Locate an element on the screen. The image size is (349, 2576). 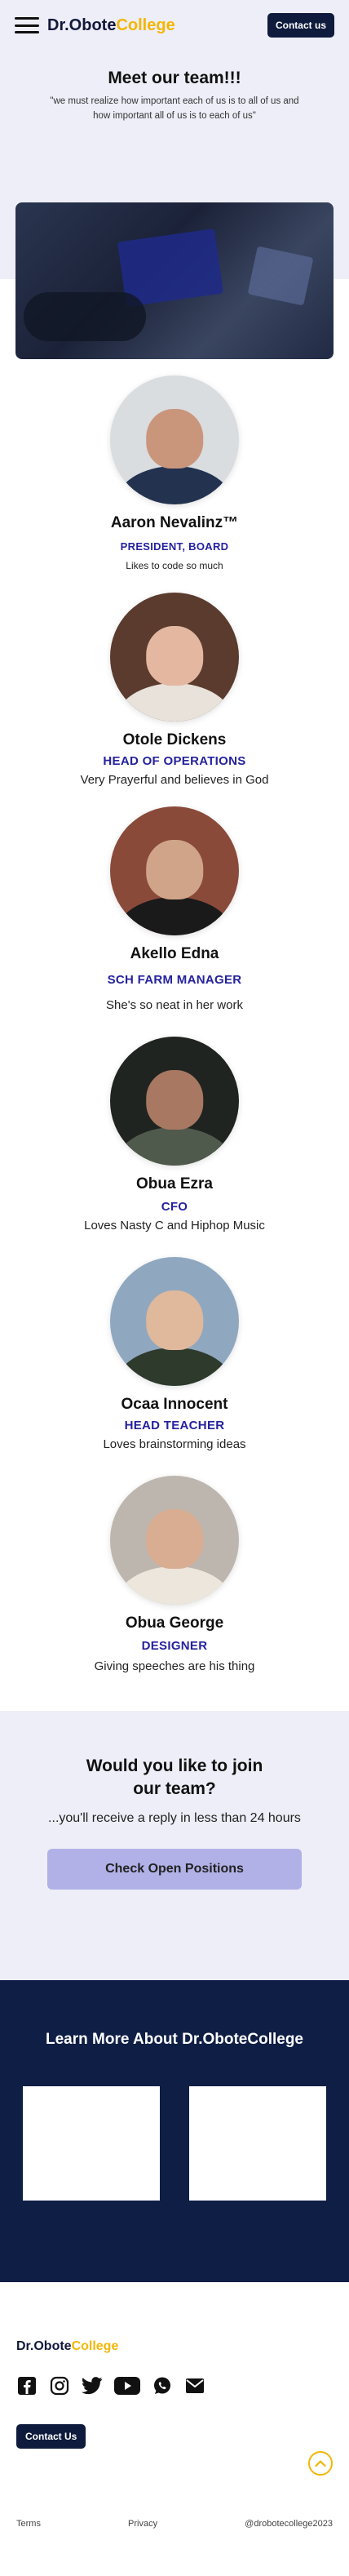
check-open-positions-button: Check Open Positions is located at coordinates (174, 1869).